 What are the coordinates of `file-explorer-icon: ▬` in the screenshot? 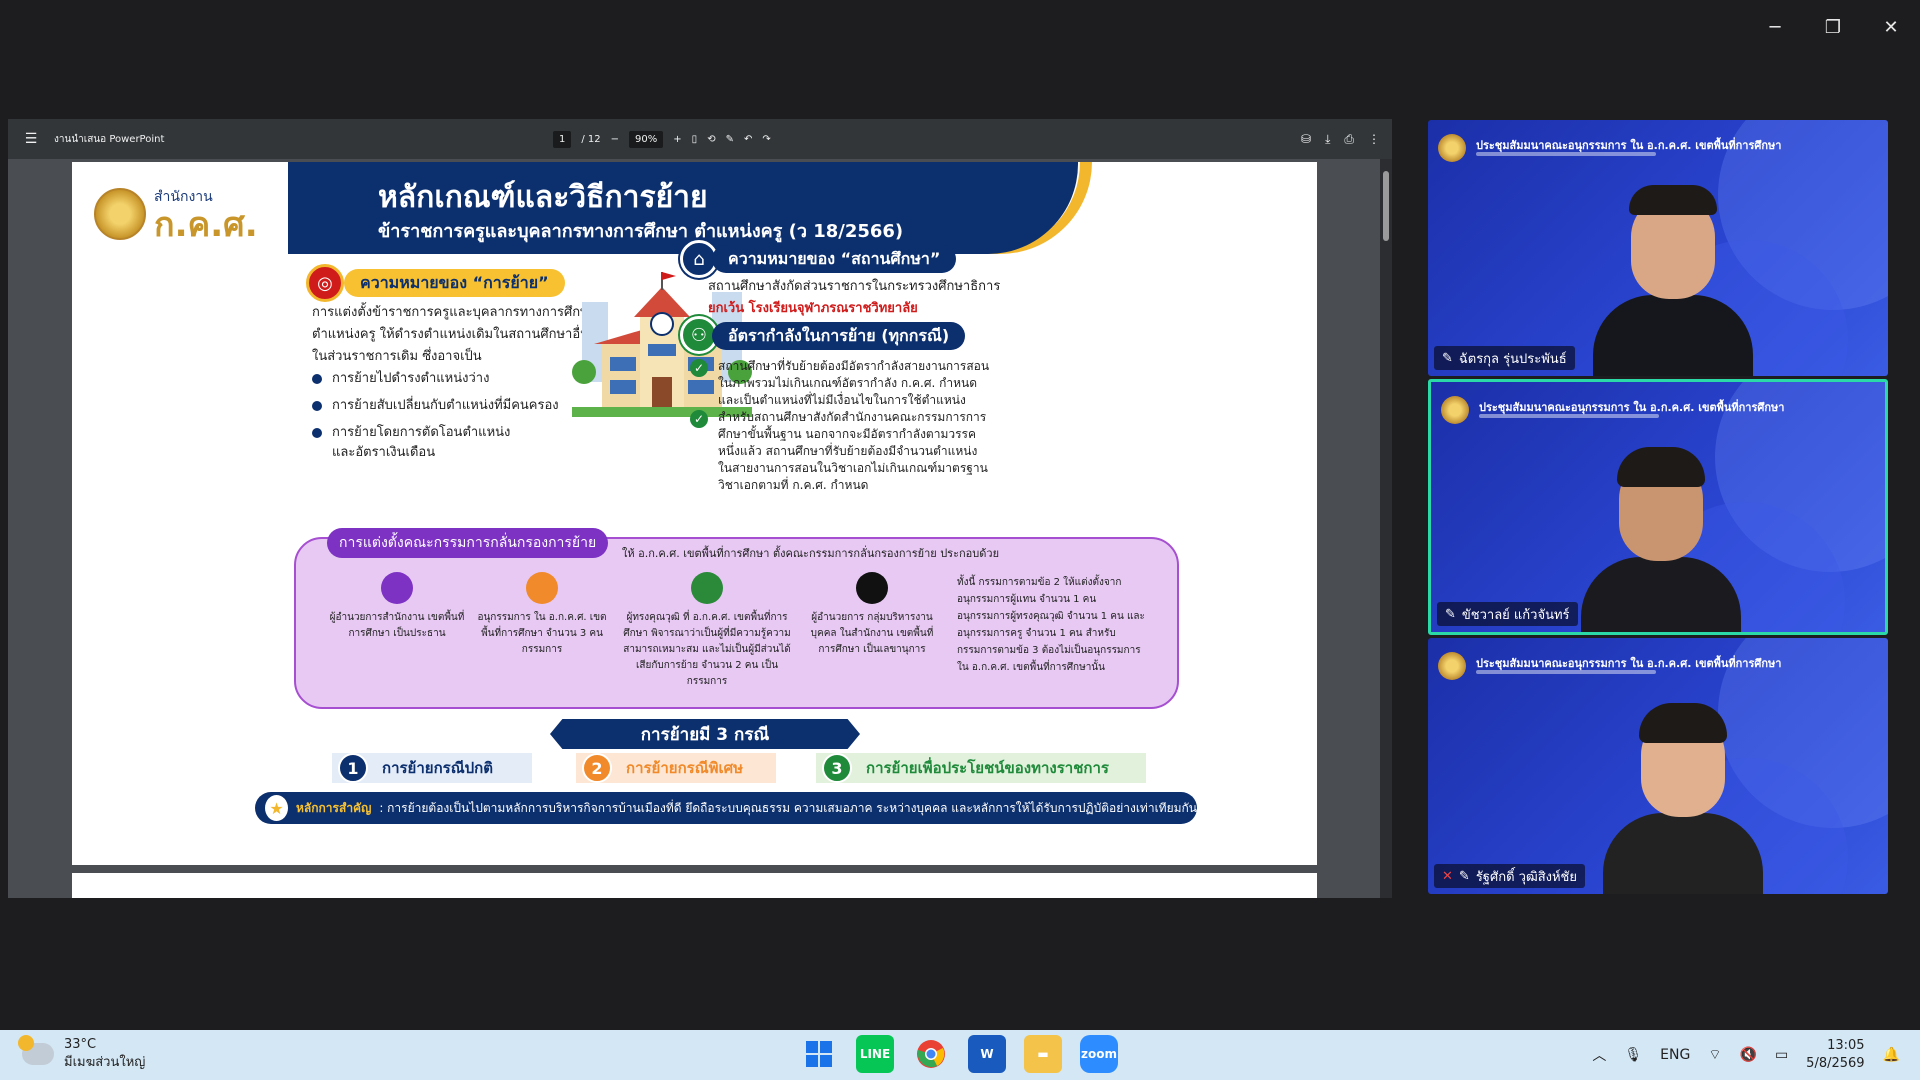 It's located at (1043, 1054).